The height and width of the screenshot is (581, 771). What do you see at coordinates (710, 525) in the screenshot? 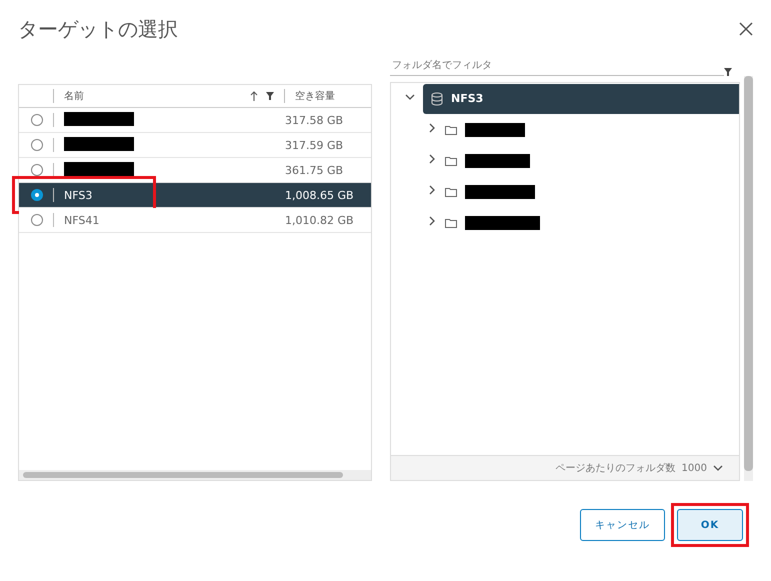
I see `ok-button: OK` at bounding box center [710, 525].